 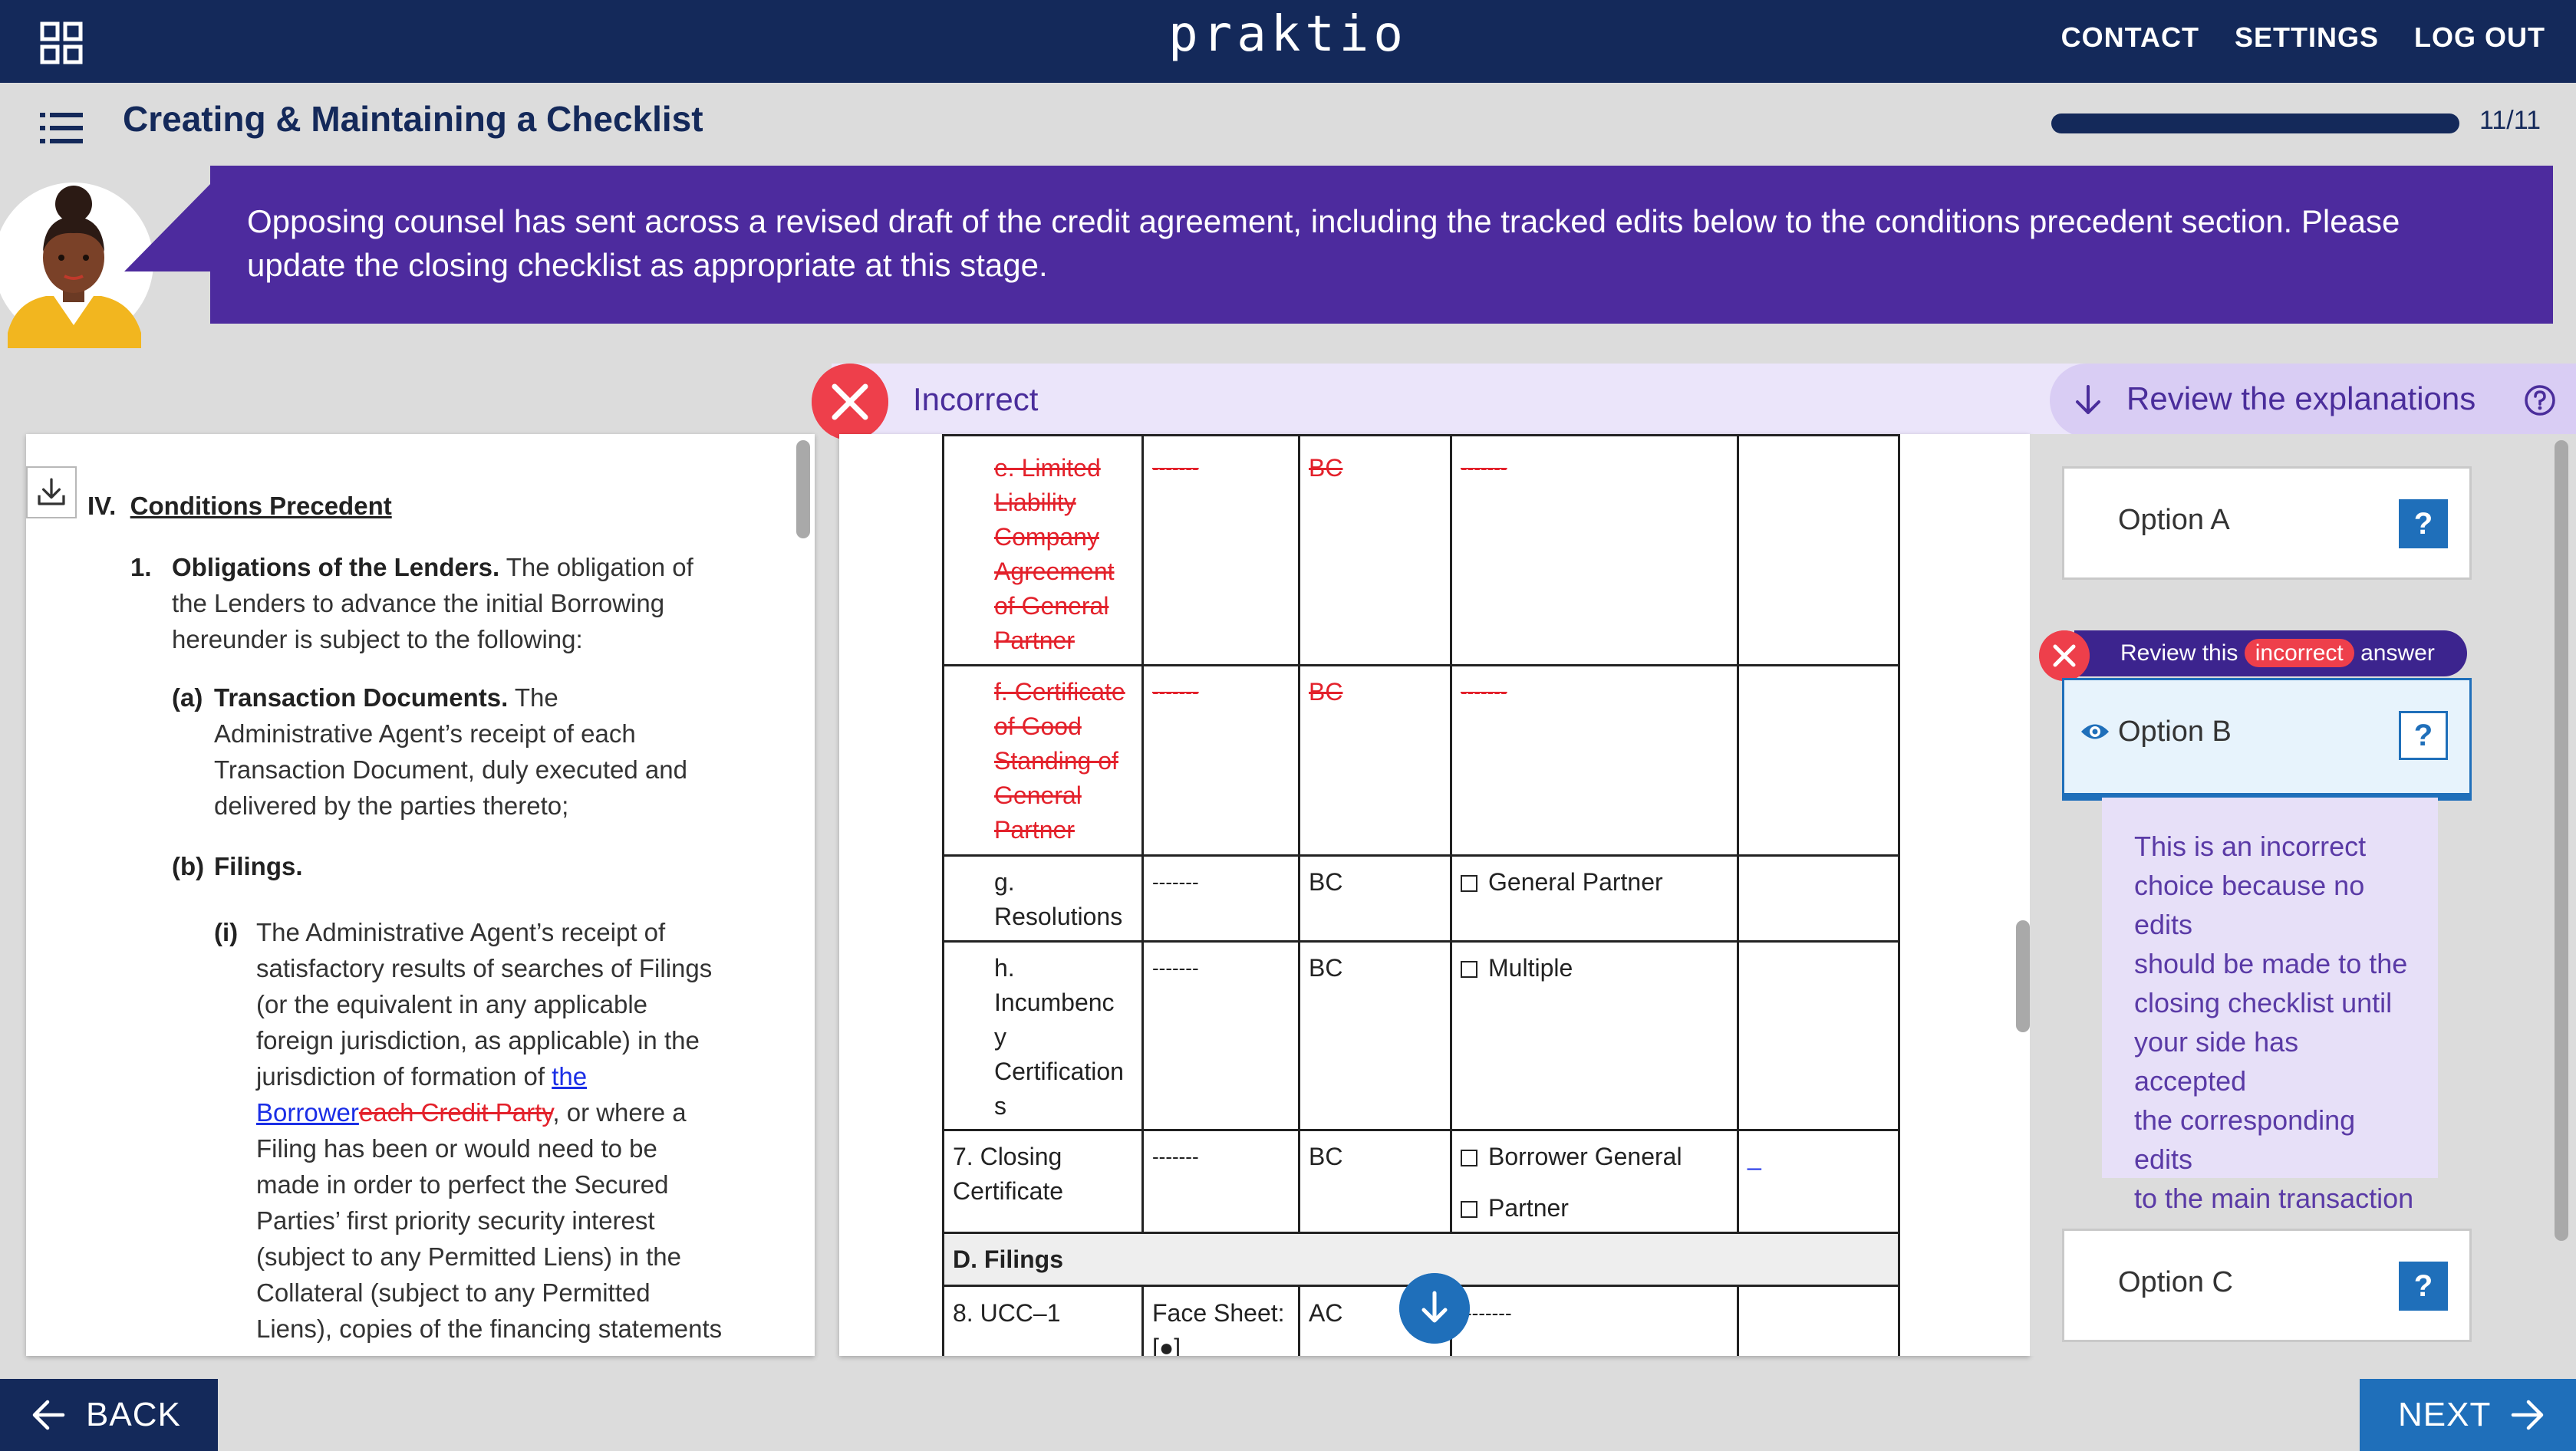 What do you see at coordinates (1175, 967) in the screenshot?
I see `row-h-draft: -------` at bounding box center [1175, 967].